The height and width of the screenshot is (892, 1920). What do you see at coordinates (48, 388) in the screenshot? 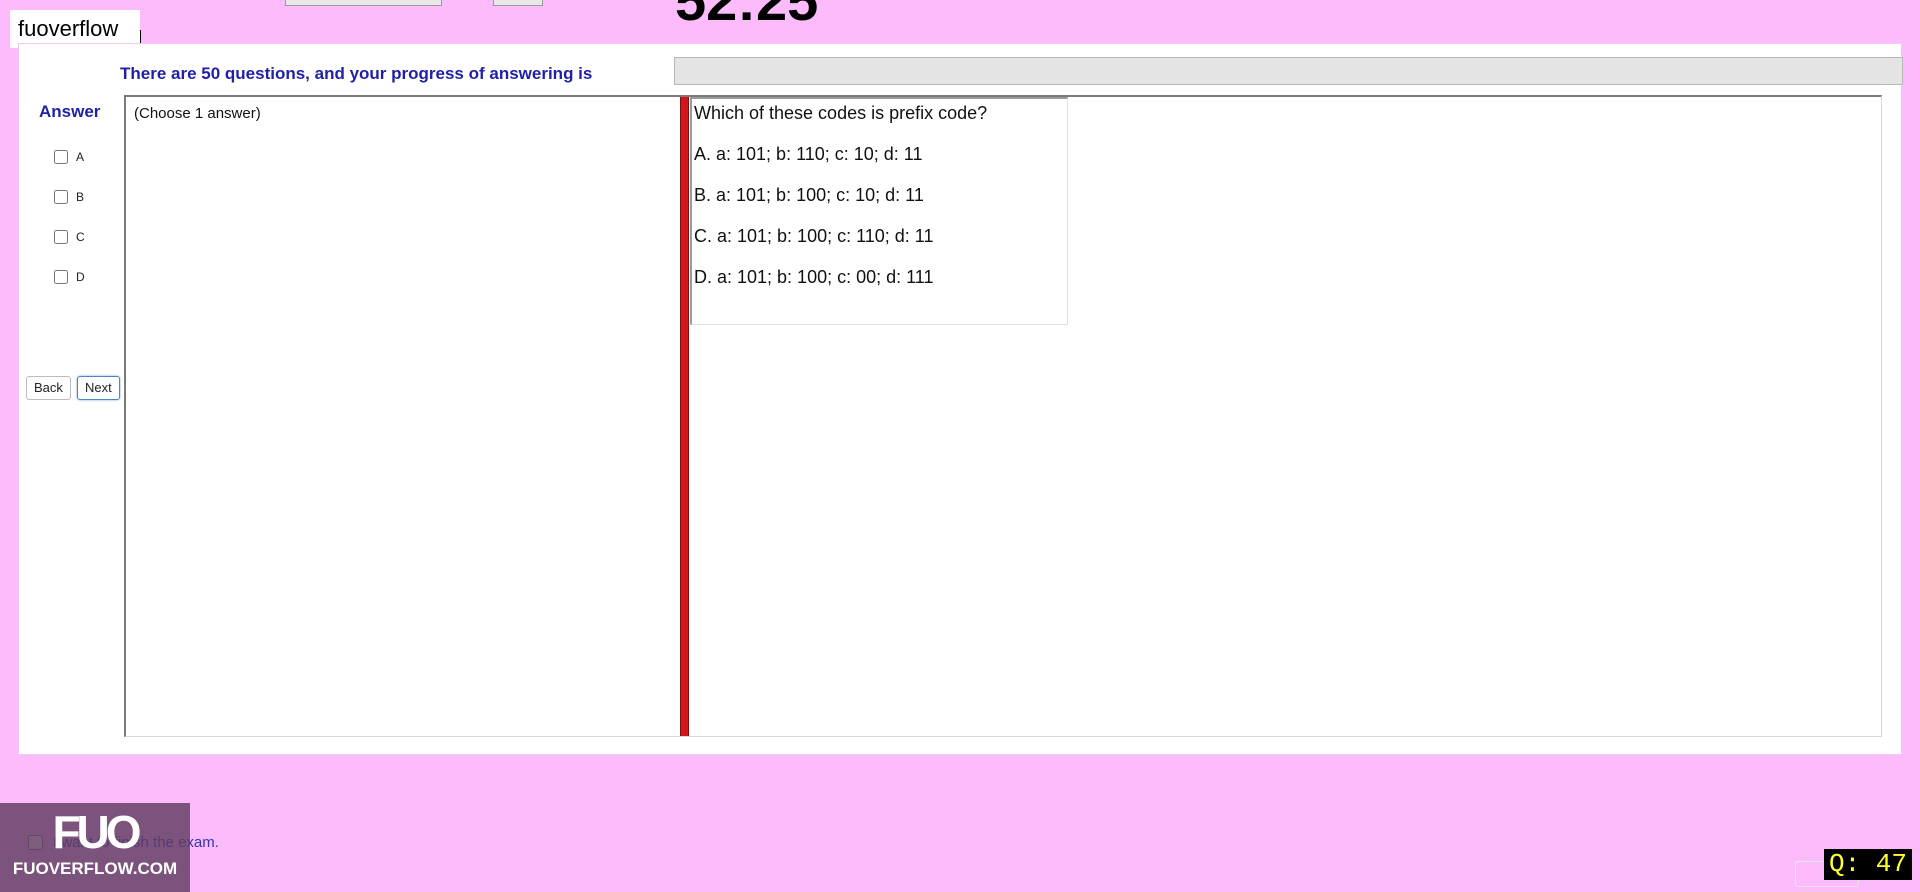
I see `back-button: Back` at bounding box center [48, 388].